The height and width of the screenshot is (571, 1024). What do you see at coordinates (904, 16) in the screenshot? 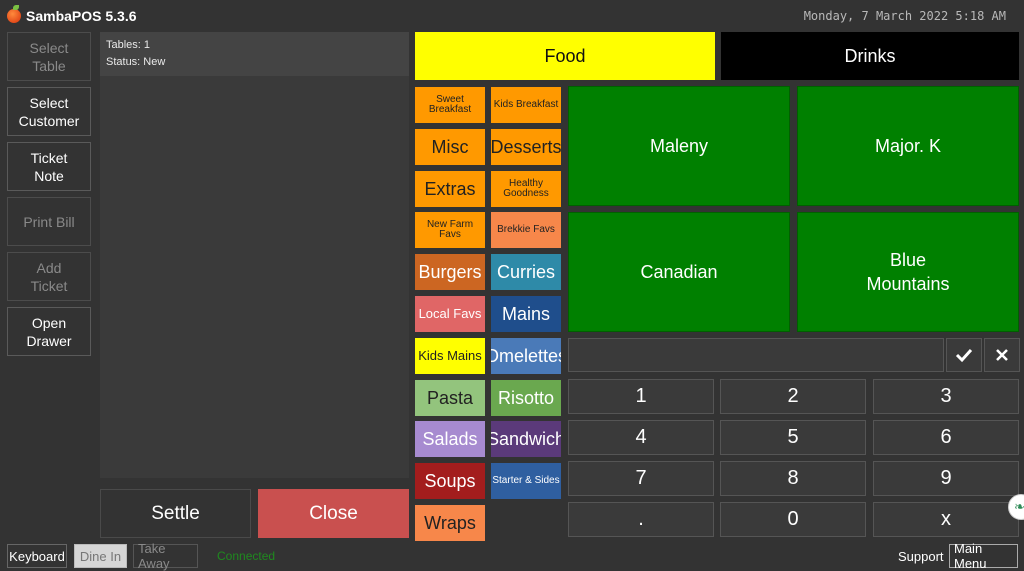
I see `datetime: Monday, 7 March 2022 5:18 AM` at bounding box center [904, 16].